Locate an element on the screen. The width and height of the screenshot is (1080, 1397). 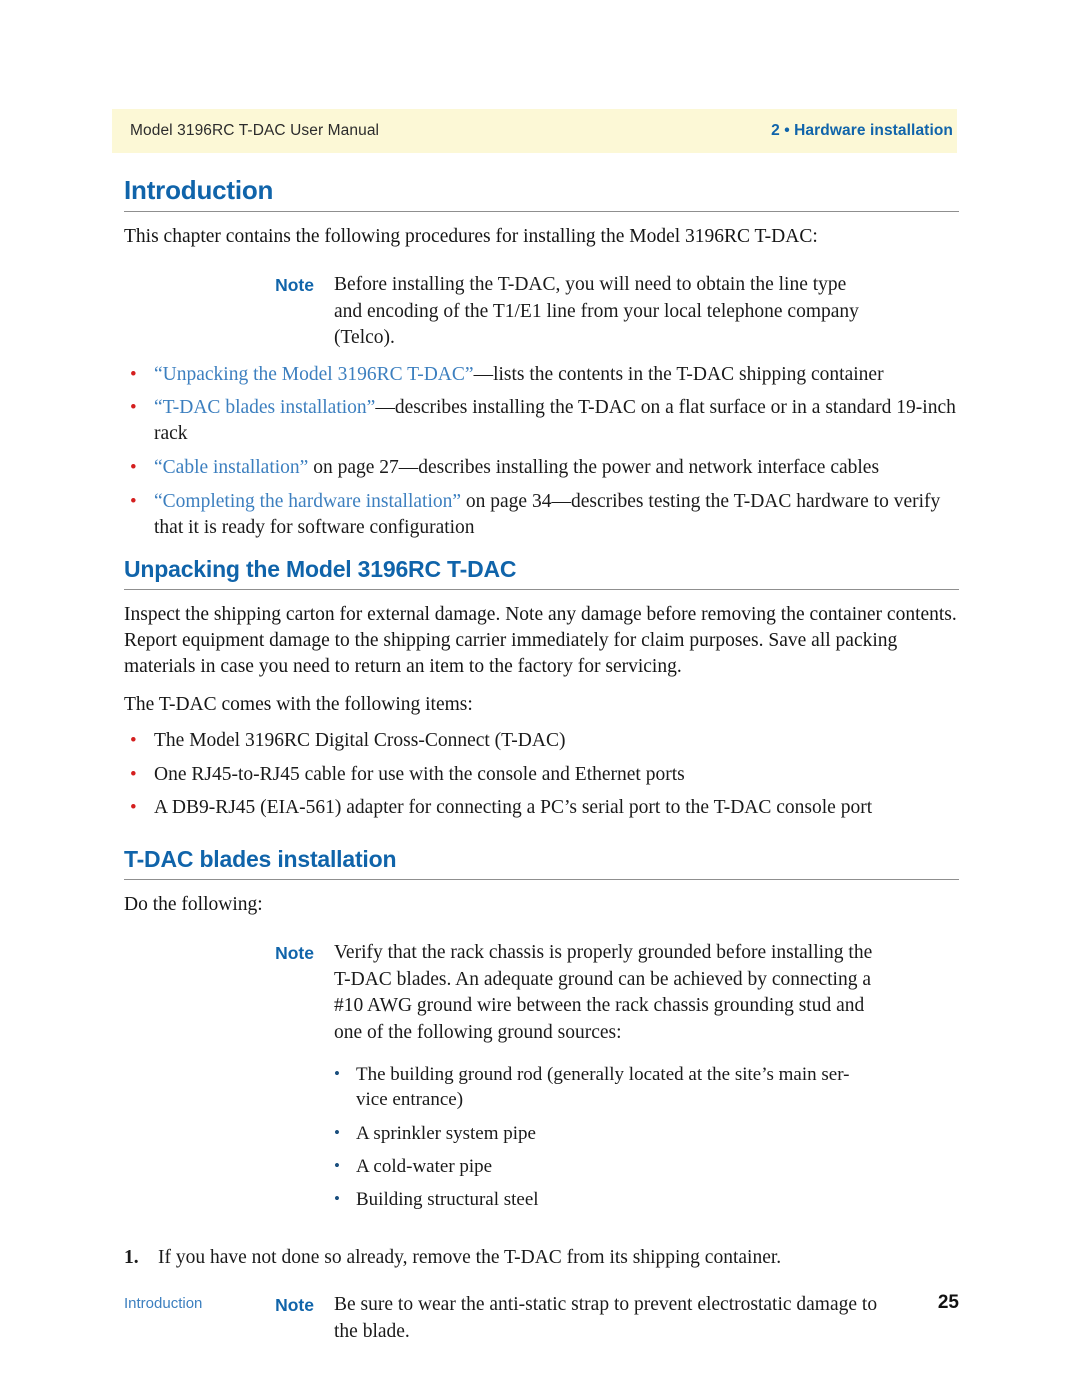
step-number: 1. is located at coordinates (131, 1257).